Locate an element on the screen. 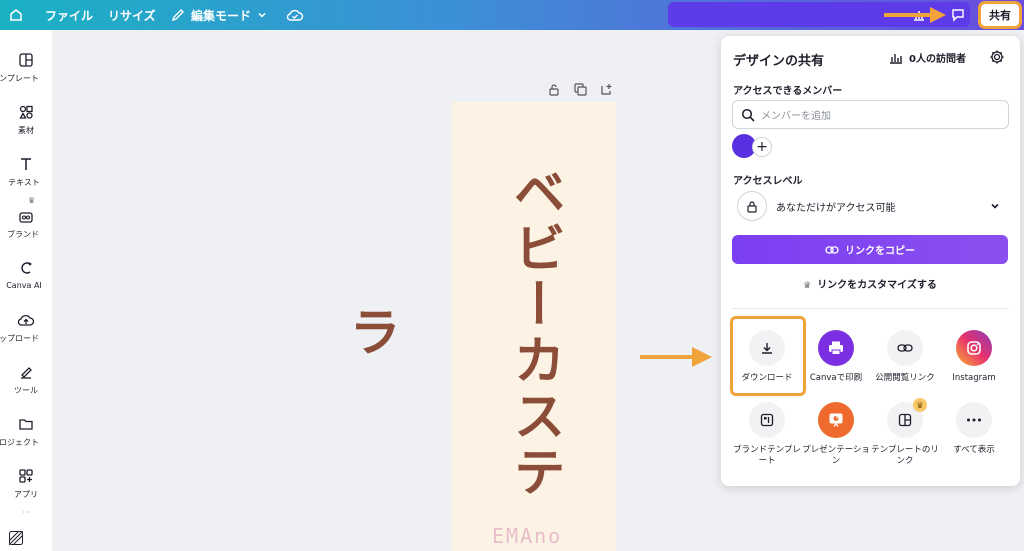 This screenshot has height=551, width=1024. customize-link-label: リンクをカスタマイズする is located at coordinates (877, 285).